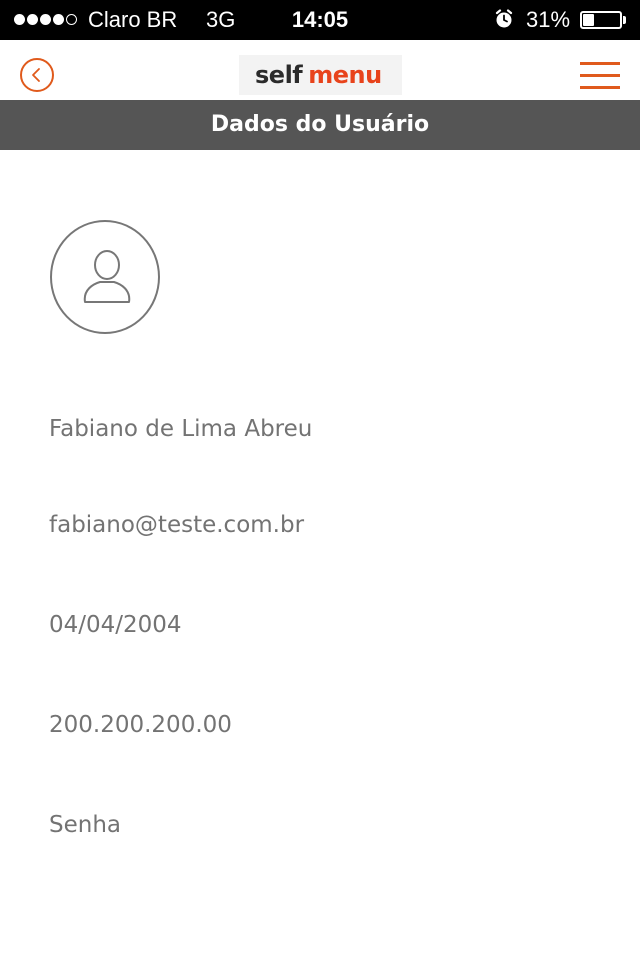 The width and height of the screenshot is (640, 960). Describe the element at coordinates (624, 20) in the screenshot. I see `battery-tip` at that location.